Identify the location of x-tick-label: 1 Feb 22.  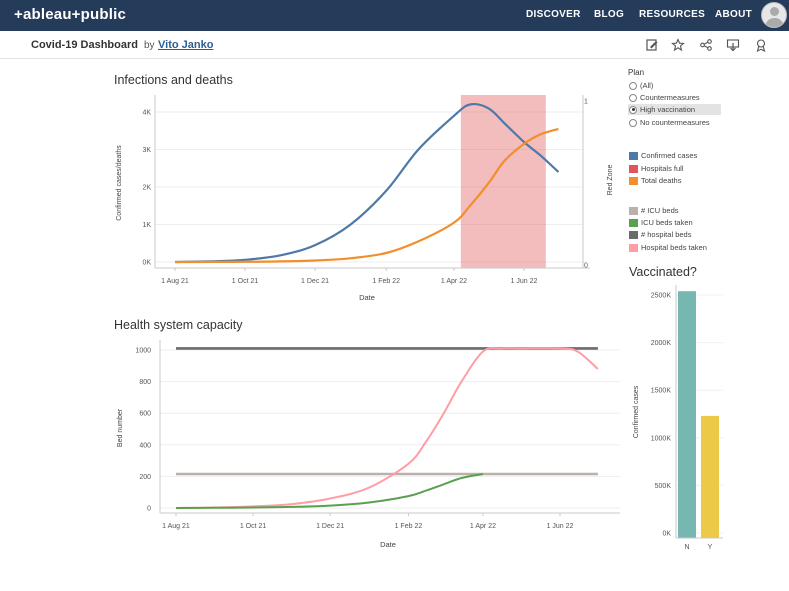
(386, 281).